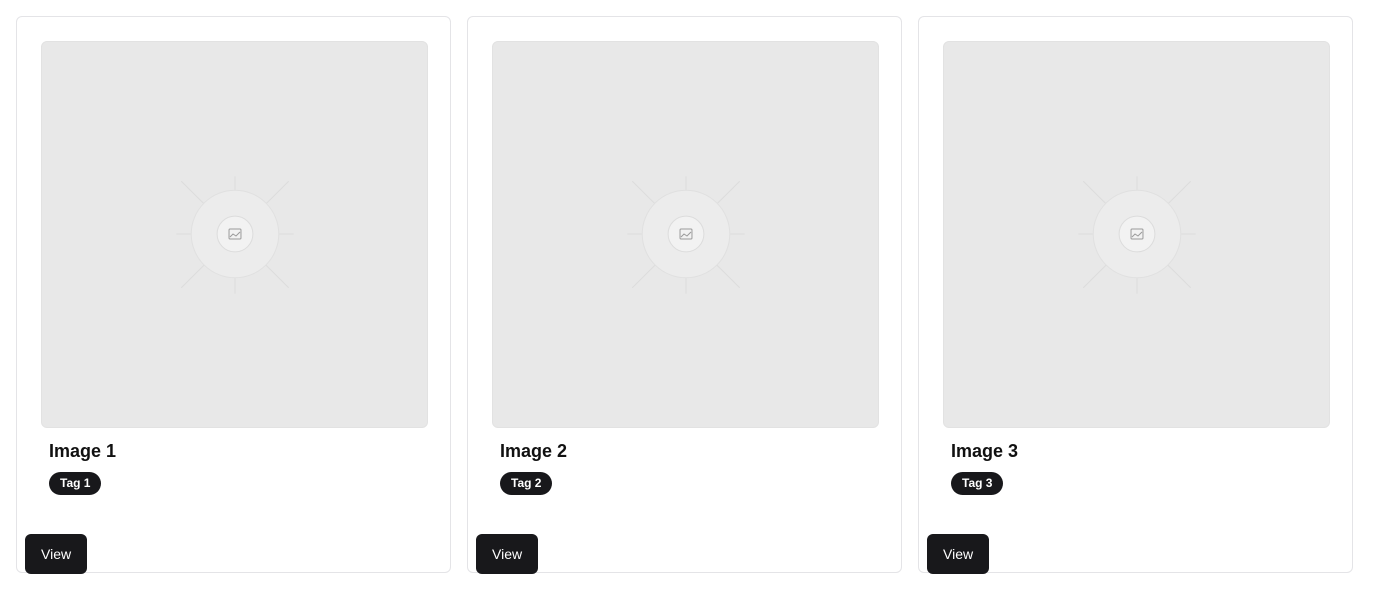 Image resolution: width=1376 pixels, height=591 pixels. Describe the element at coordinates (534, 451) in the screenshot. I see `card-title: Image 2` at that location.